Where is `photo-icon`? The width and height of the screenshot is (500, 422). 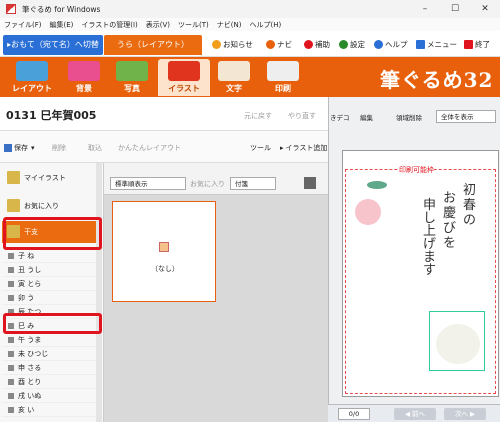
photo-icon is located at coordinates (132, 71).